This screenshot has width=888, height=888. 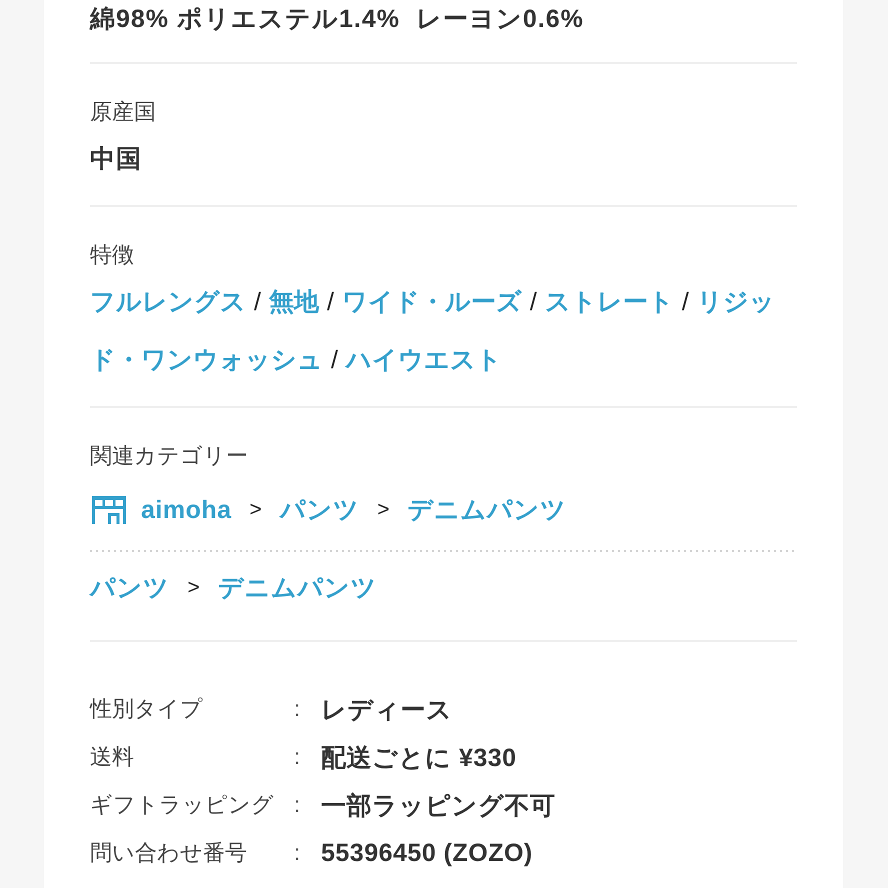 What do you see at coordinates (123, 112) in the screenshot?
I see `section-label: 原産国` at bounding box center [123, 112].